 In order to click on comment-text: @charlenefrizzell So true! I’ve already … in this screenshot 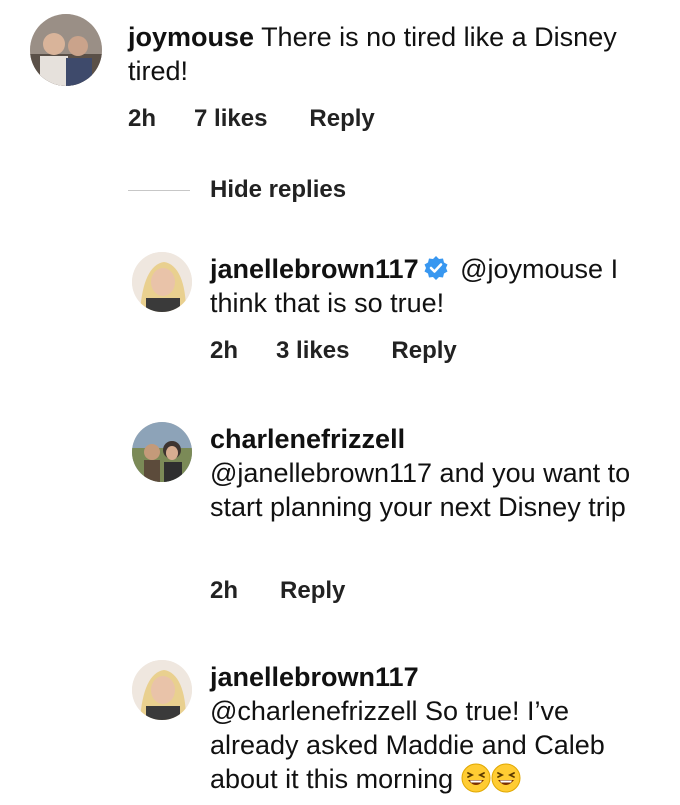, I will do `click(407, 745)`.